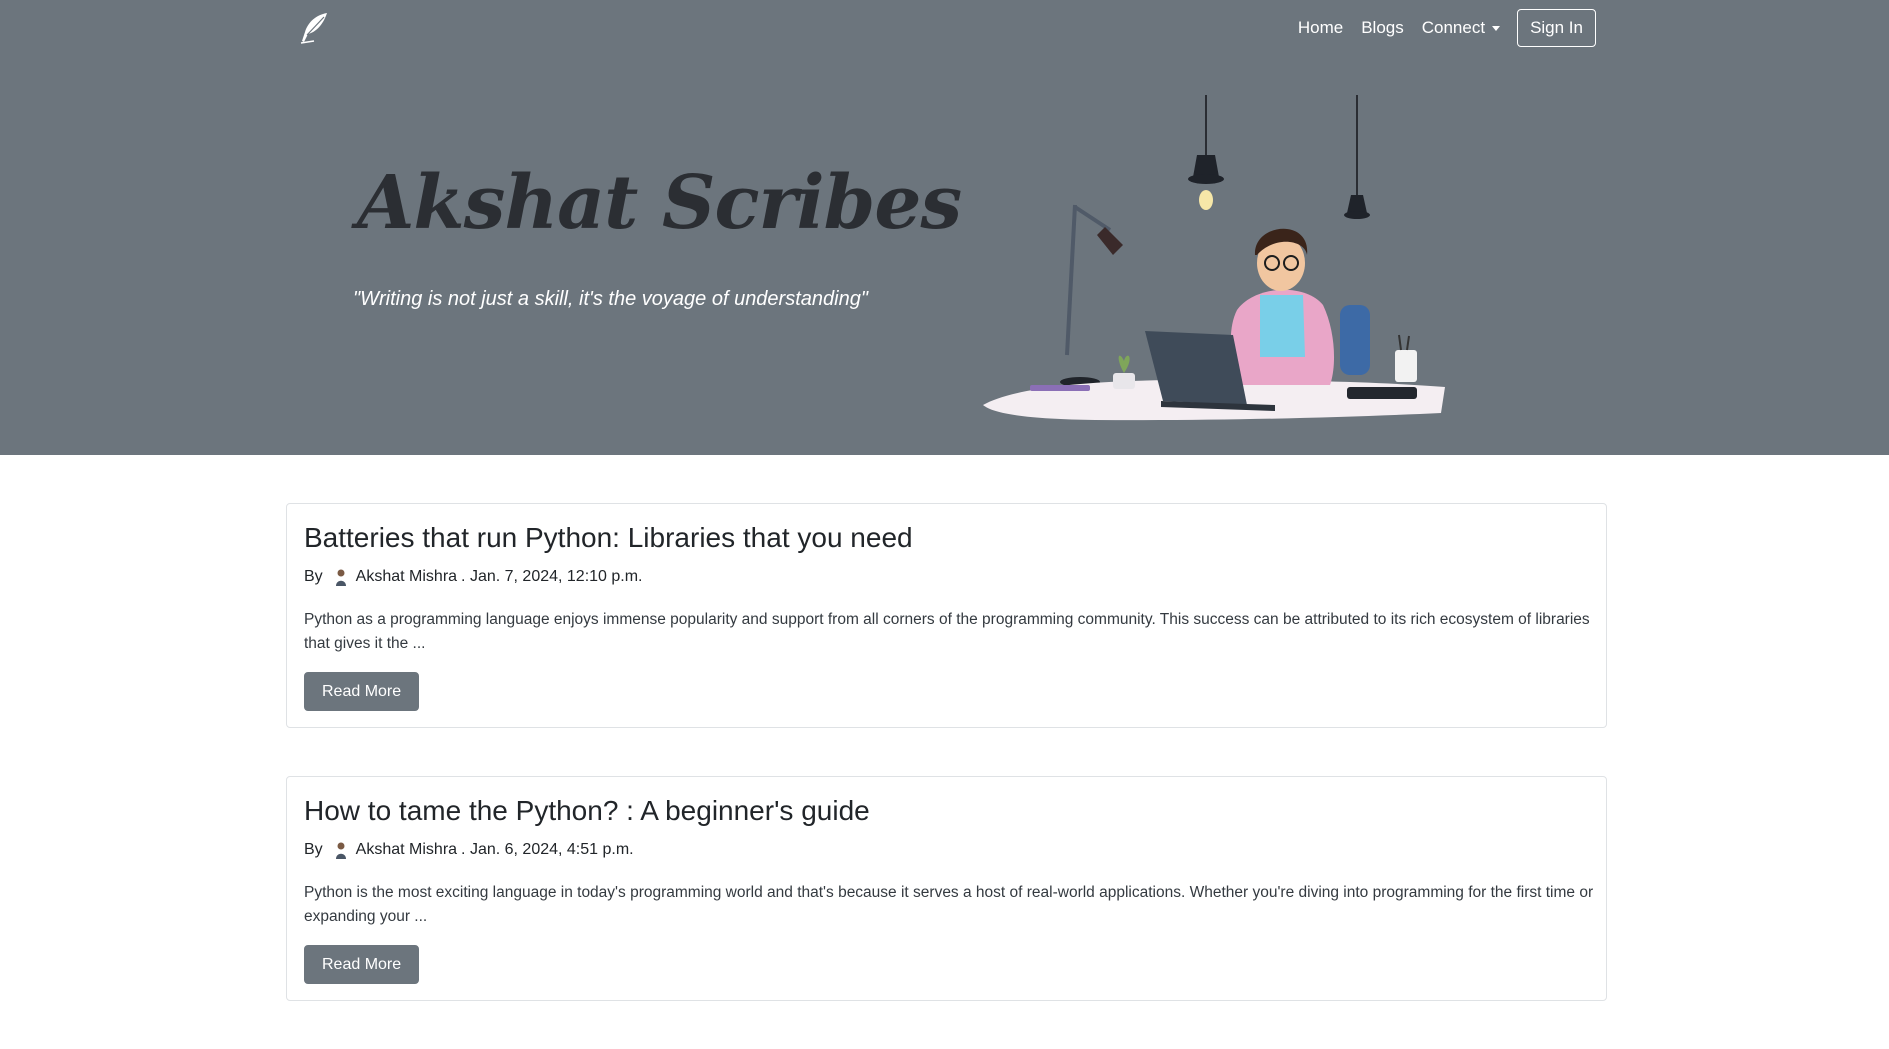 Image resolution: width=1889 pixels, height=1049 pixels. Describe the element at coordinates (552, 576) in the screenshot. I see `post-date: . Jan. 7, 2024, 12:10 p.m.` at that location.